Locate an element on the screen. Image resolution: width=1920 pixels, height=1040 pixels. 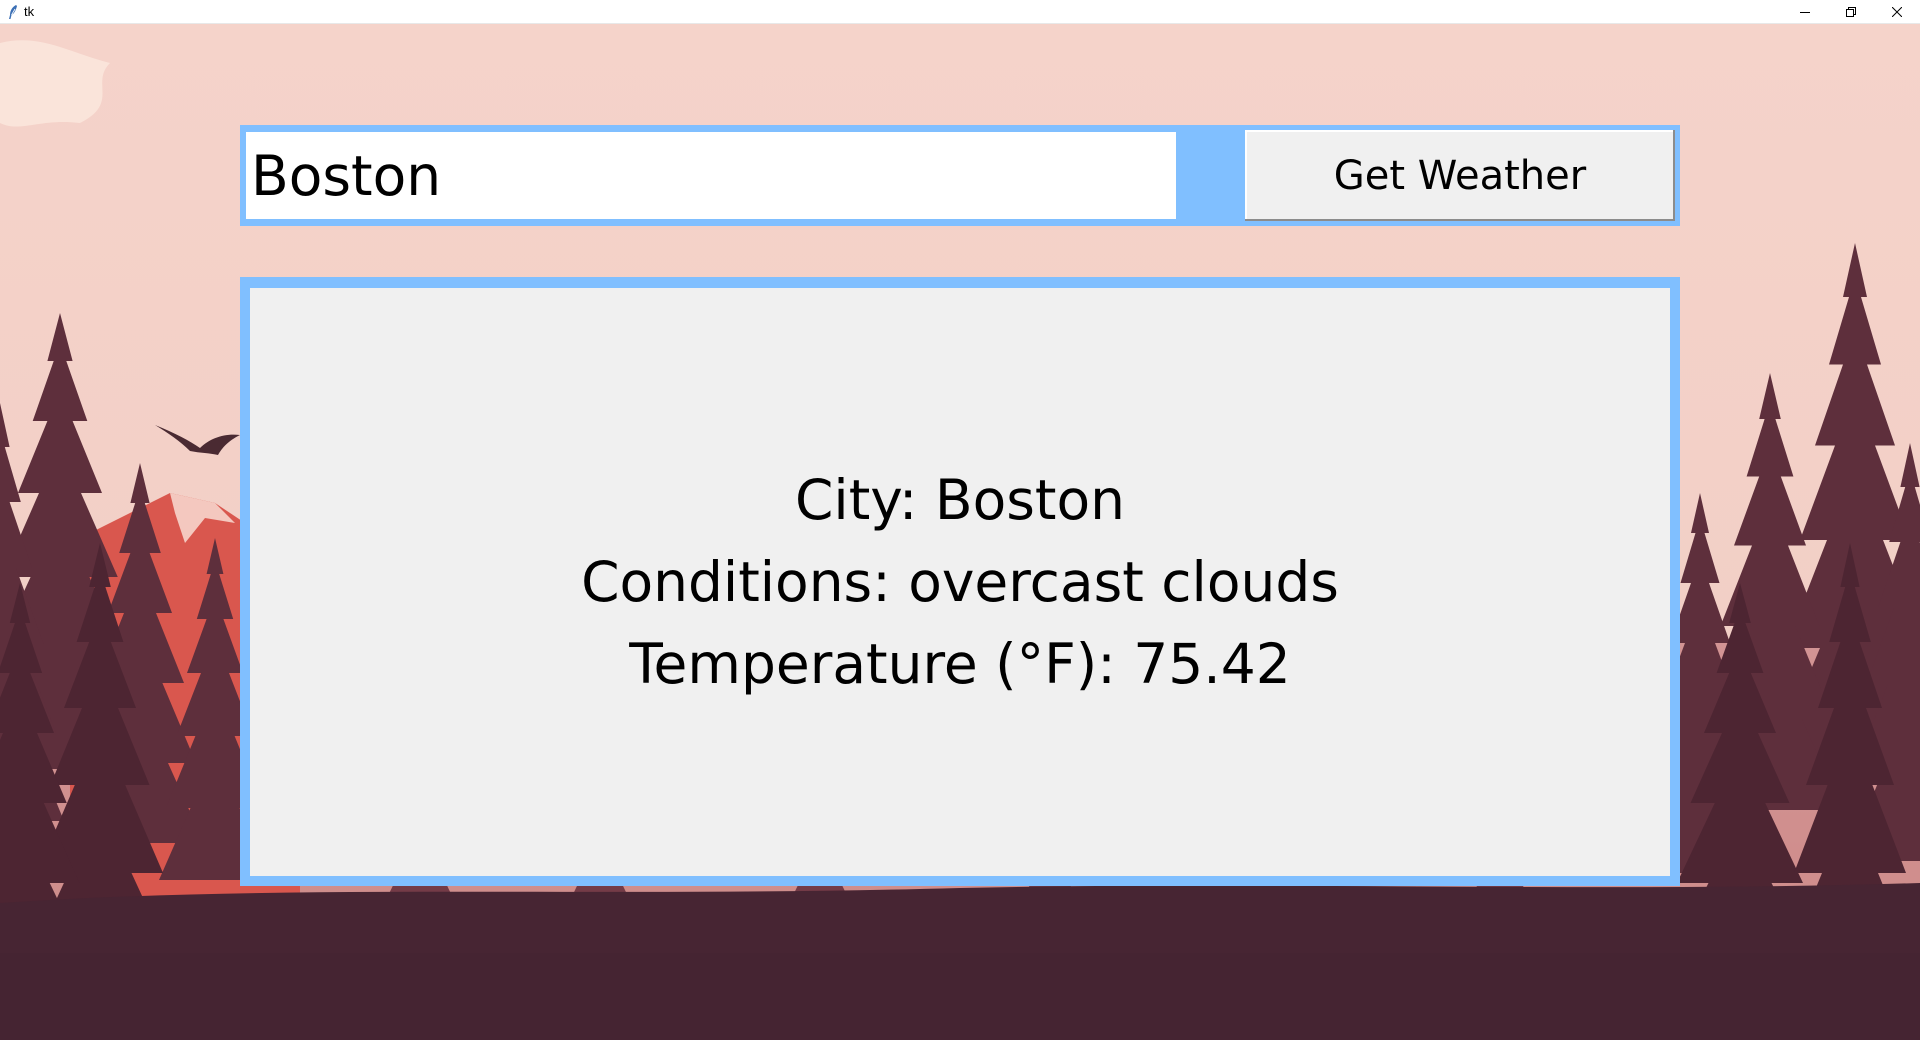
minimize-icon is located at coordinates (1805, 12).